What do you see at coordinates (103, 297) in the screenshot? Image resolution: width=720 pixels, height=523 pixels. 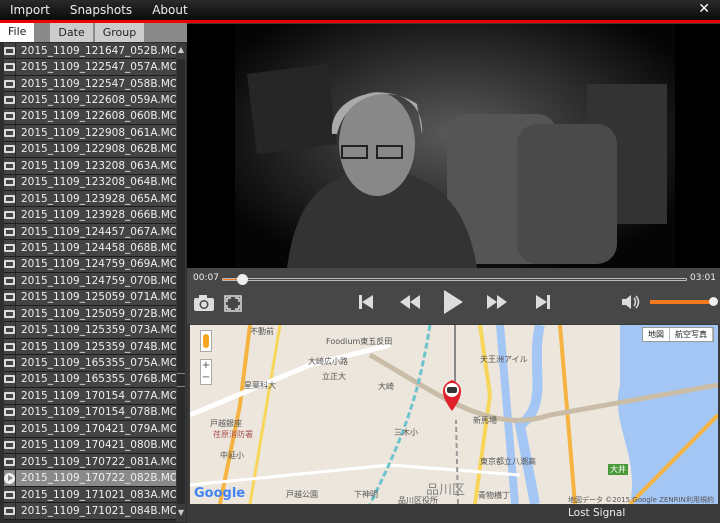 I see `file-name: 2015_1109_125059_071A.MOV` at bounding box center [103, 297].